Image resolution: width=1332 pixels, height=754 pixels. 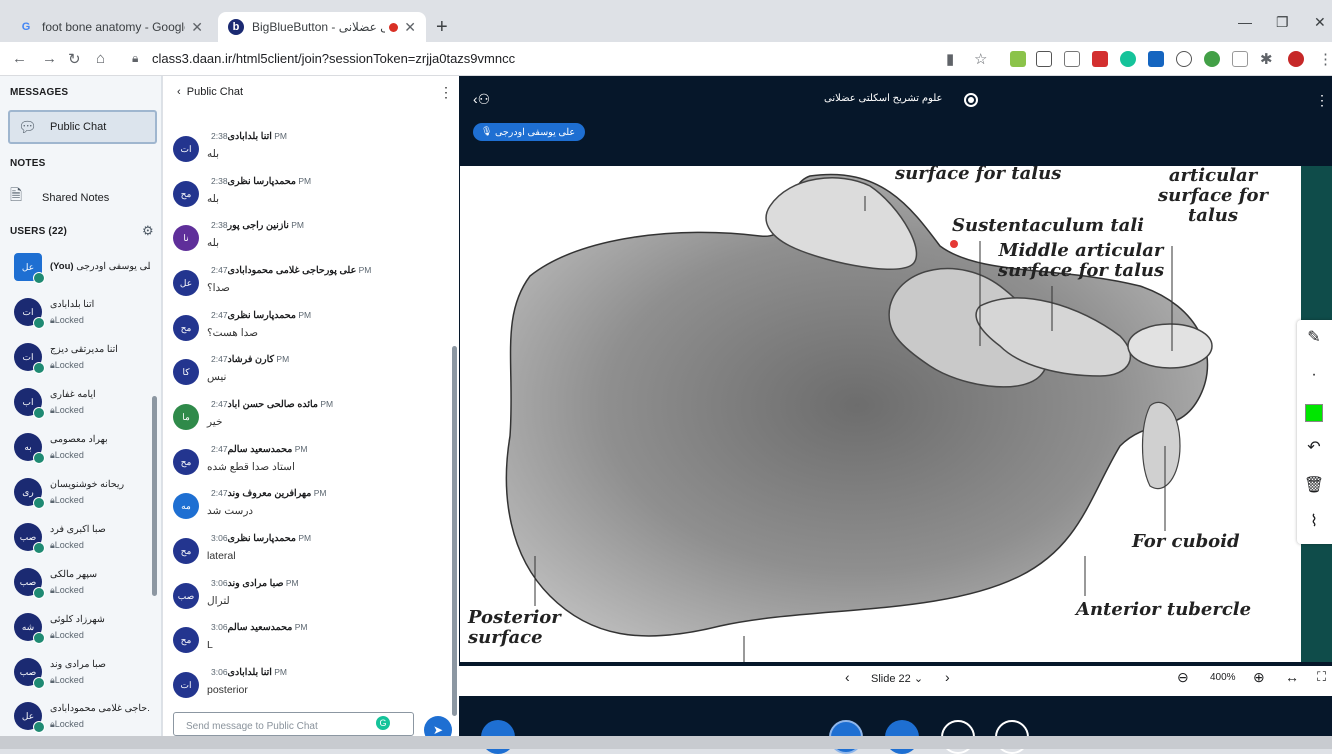 I want to click on sidebar-scrollbar, so click(x=154, y=496).